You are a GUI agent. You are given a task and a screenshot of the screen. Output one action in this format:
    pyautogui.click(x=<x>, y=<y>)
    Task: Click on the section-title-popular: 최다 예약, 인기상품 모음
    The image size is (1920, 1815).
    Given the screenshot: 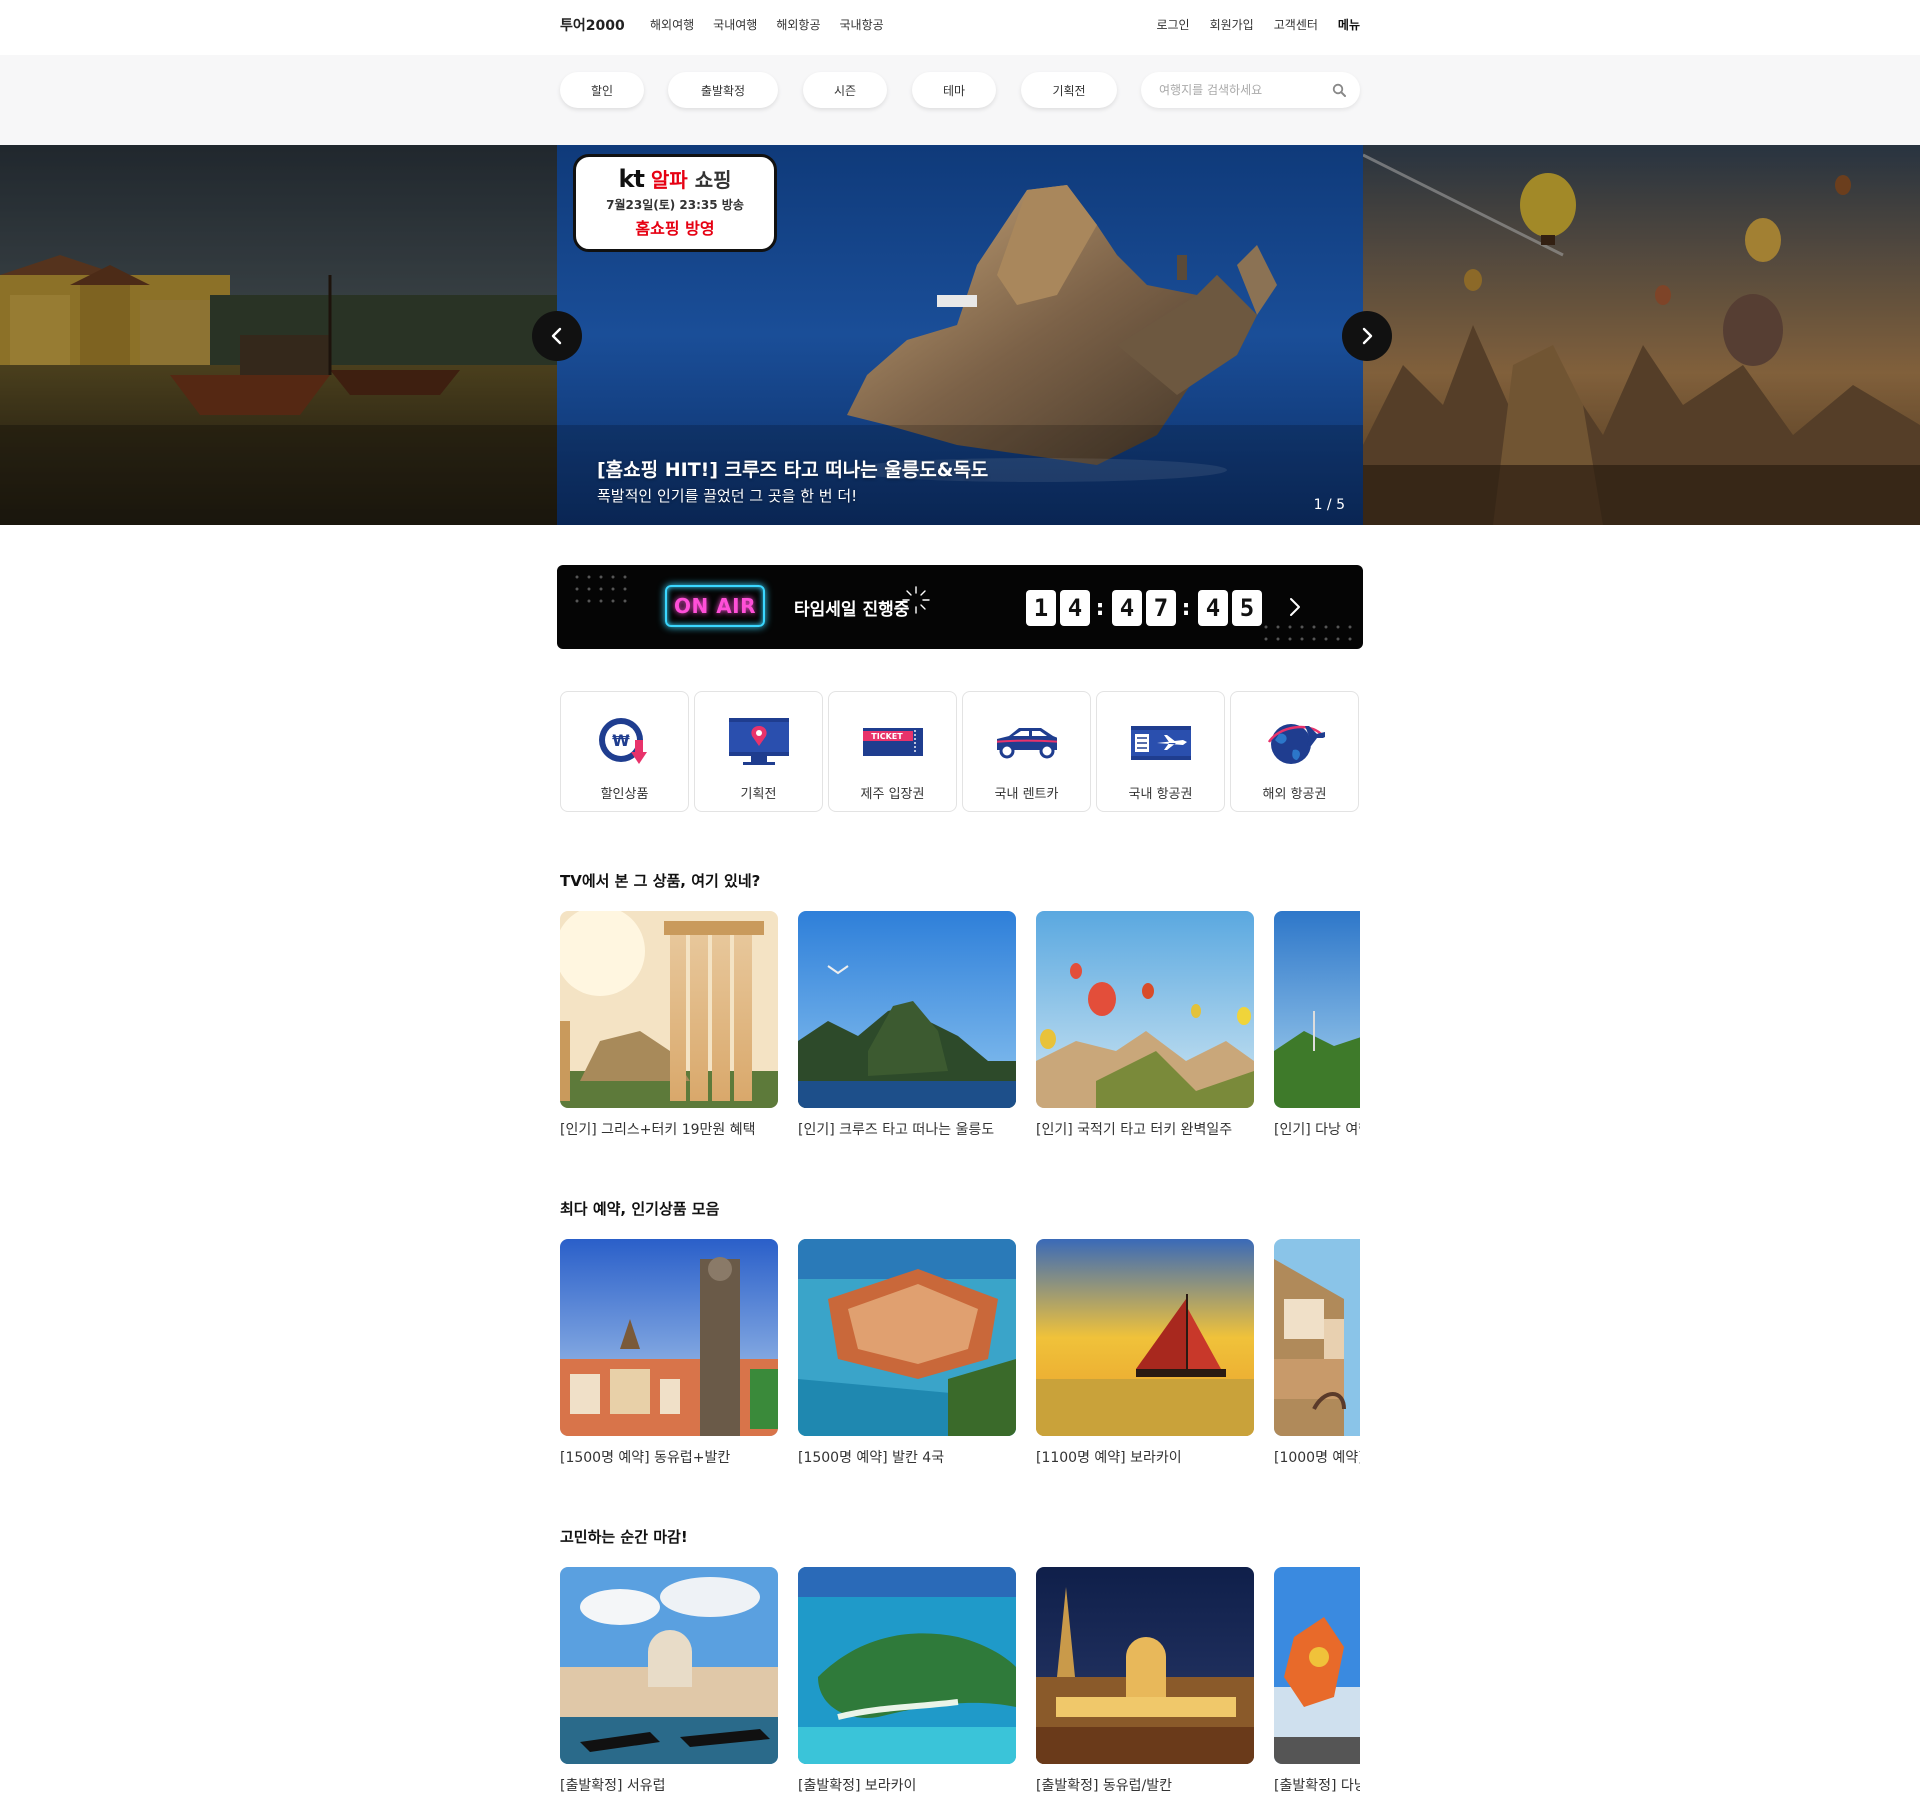 What is the action you would take?
    pyautogui.click(x=640, y=1209)
    